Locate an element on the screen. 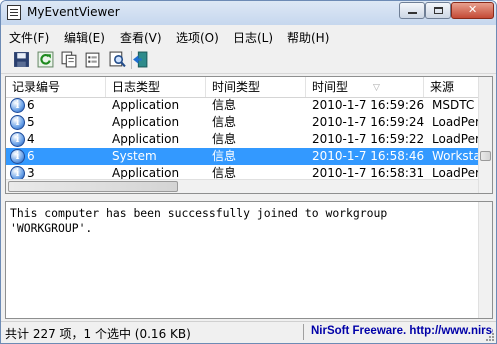 The image size is (497, 344). description-vertical-scrollbar is located at coordinates (485, 260).